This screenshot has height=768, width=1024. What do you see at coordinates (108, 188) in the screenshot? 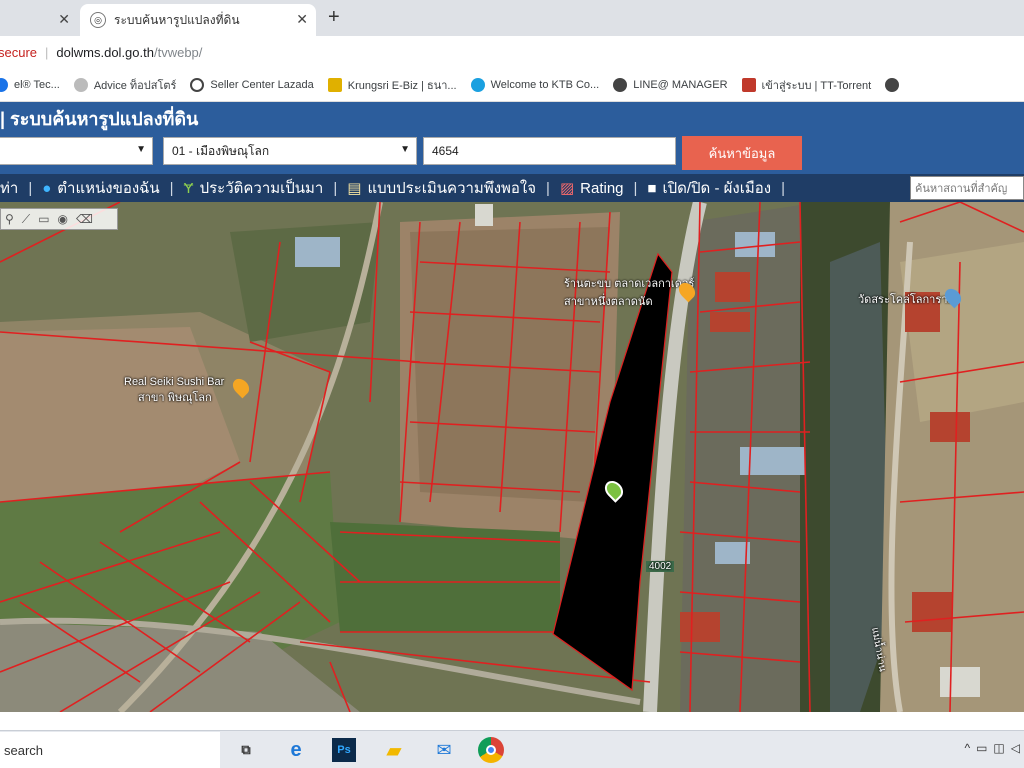
I see `menu-item-label: ตำแหน่งของฉัน` at bounding box center [108, 188].